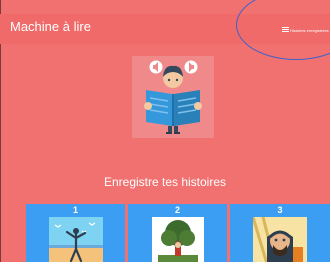 The height and width of the screenshot is (268, 331). I want to click on seaside-figure-with-birds-image, so click(76, 240).